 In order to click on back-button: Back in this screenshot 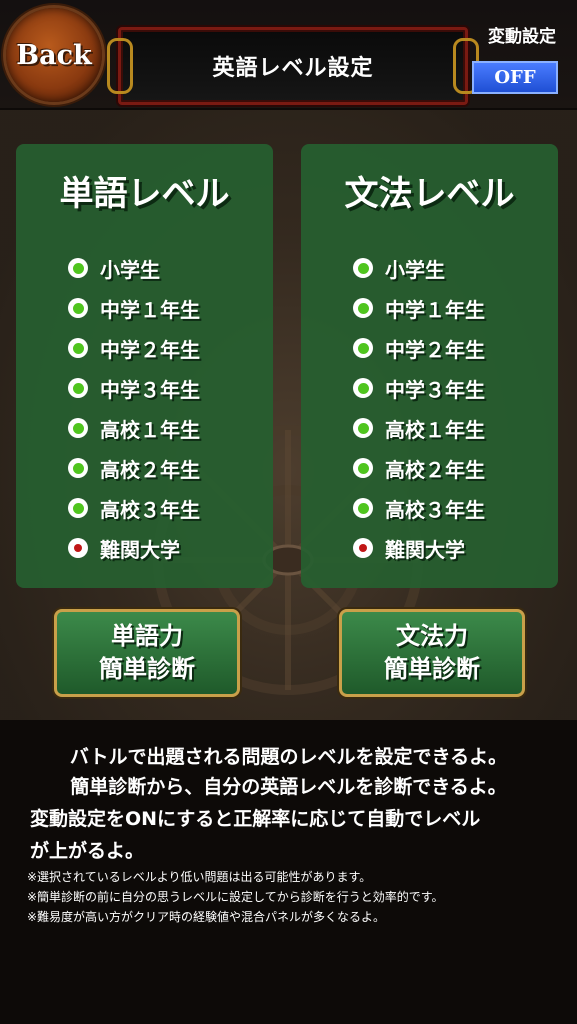, I will do `click(54, 55)`.